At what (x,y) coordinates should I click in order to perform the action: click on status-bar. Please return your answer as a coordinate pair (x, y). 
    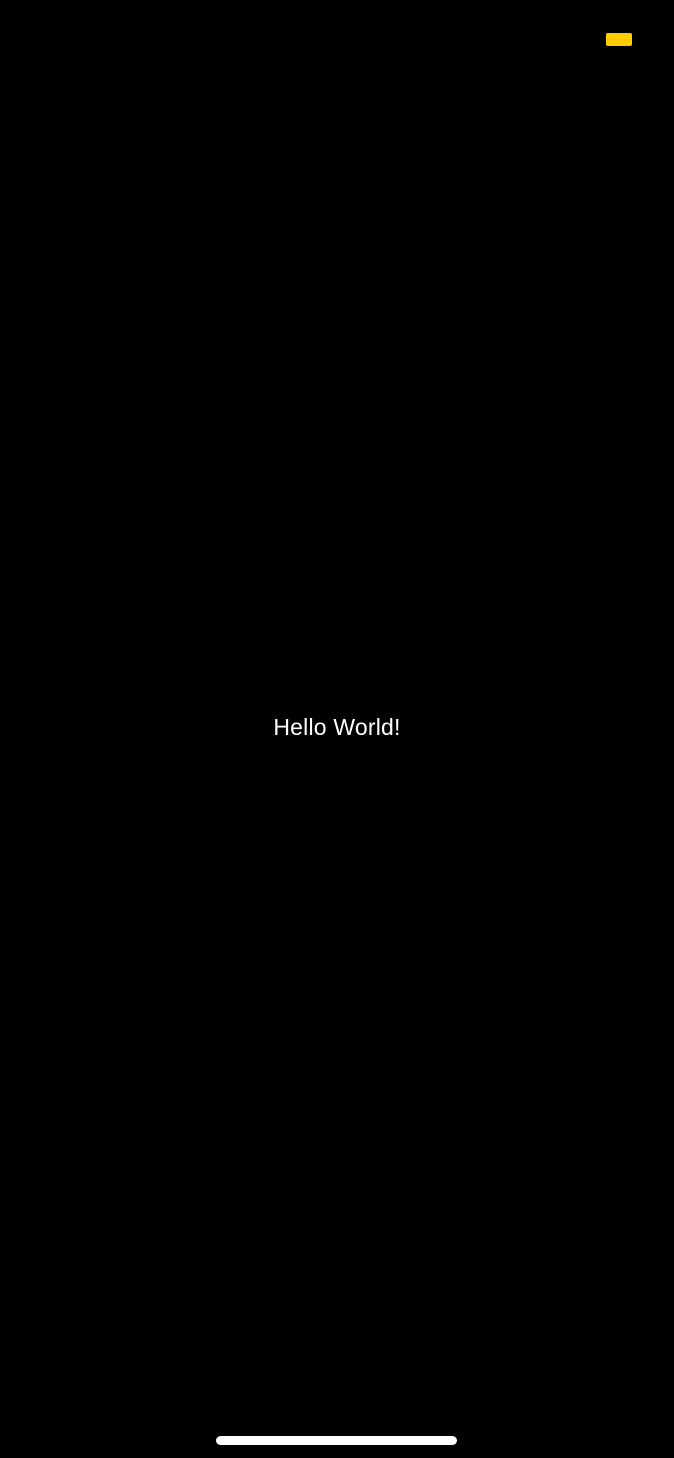
    Looking at the image, I should click on (337, 40).